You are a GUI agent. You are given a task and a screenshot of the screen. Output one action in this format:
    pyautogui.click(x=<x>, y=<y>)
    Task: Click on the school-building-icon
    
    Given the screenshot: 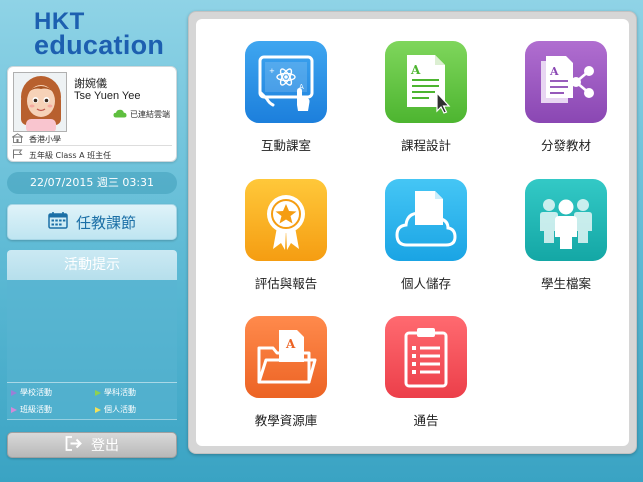 What is the action you would take?
    pyautogui.click(x=17, y=139)
    